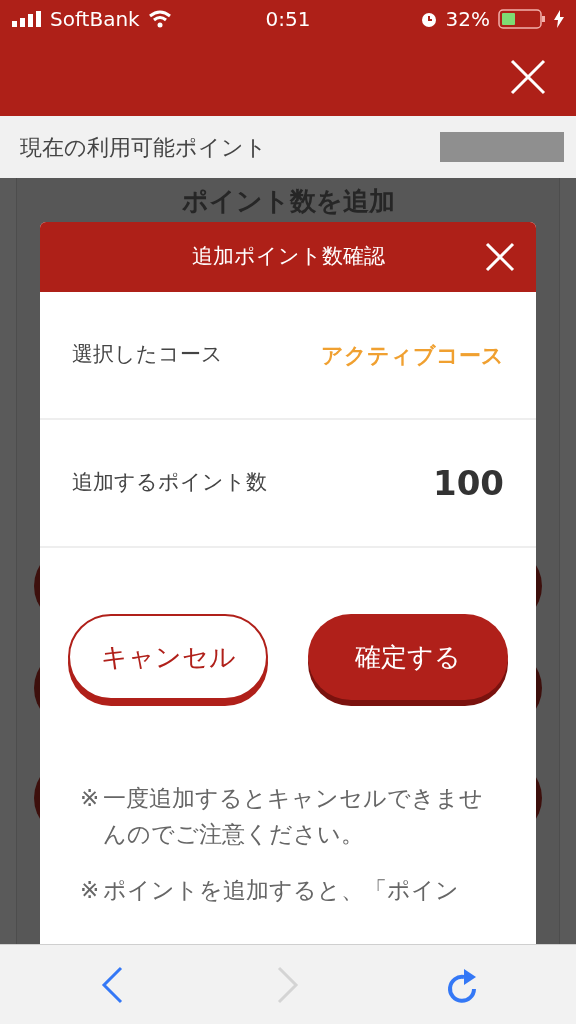 The height and width of the screenshot is (1024, 576). What do you see at coordinates (281, 890) in the screenshot?
I see `note-text: ポイントを追加すると、「ポイン` at bounding box center [281, 890].